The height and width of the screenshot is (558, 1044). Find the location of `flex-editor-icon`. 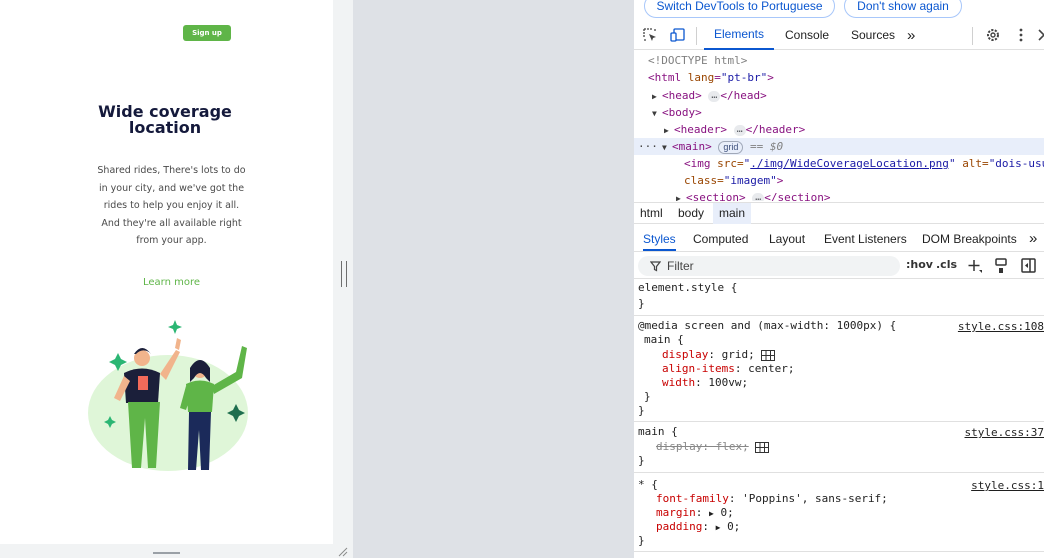

flex-editor-icon is located at coordinates (762, 447).